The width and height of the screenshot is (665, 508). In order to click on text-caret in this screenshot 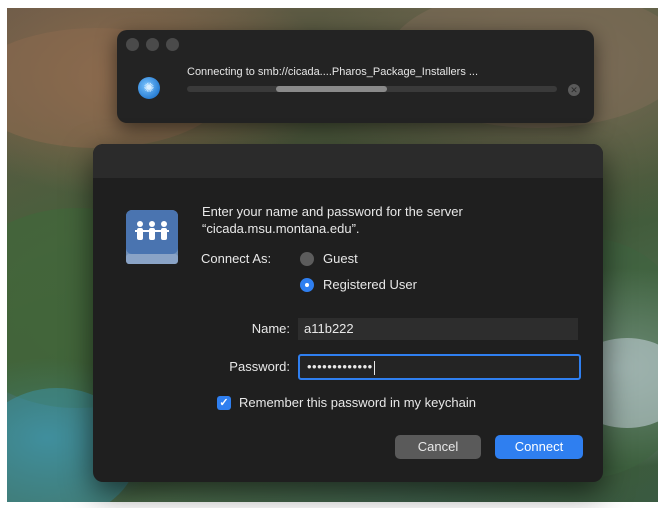, I will do `click(374, 367)`.